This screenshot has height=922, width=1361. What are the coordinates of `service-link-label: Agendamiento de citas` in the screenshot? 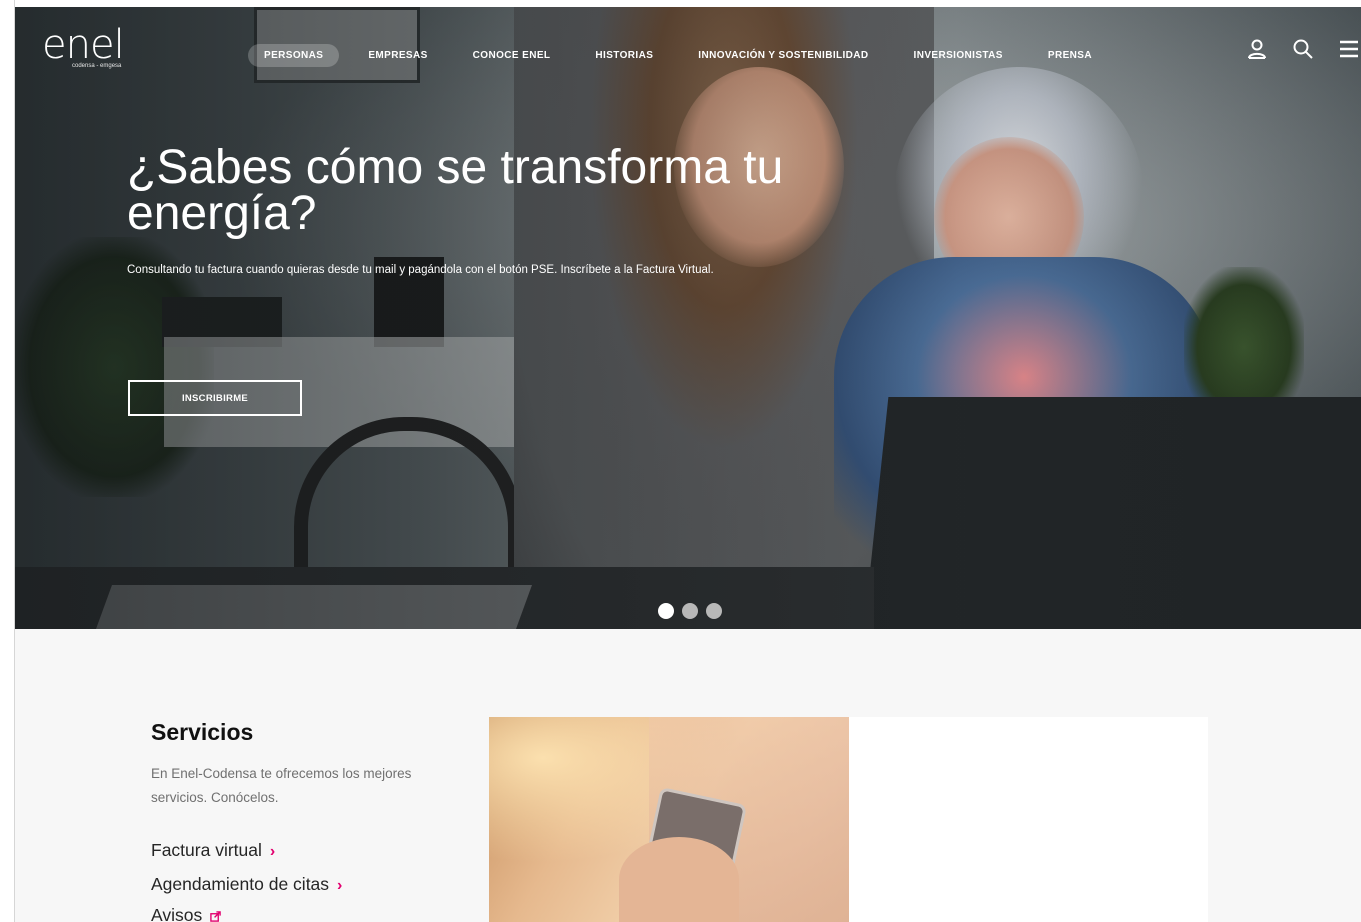 It's located at (240, 884).